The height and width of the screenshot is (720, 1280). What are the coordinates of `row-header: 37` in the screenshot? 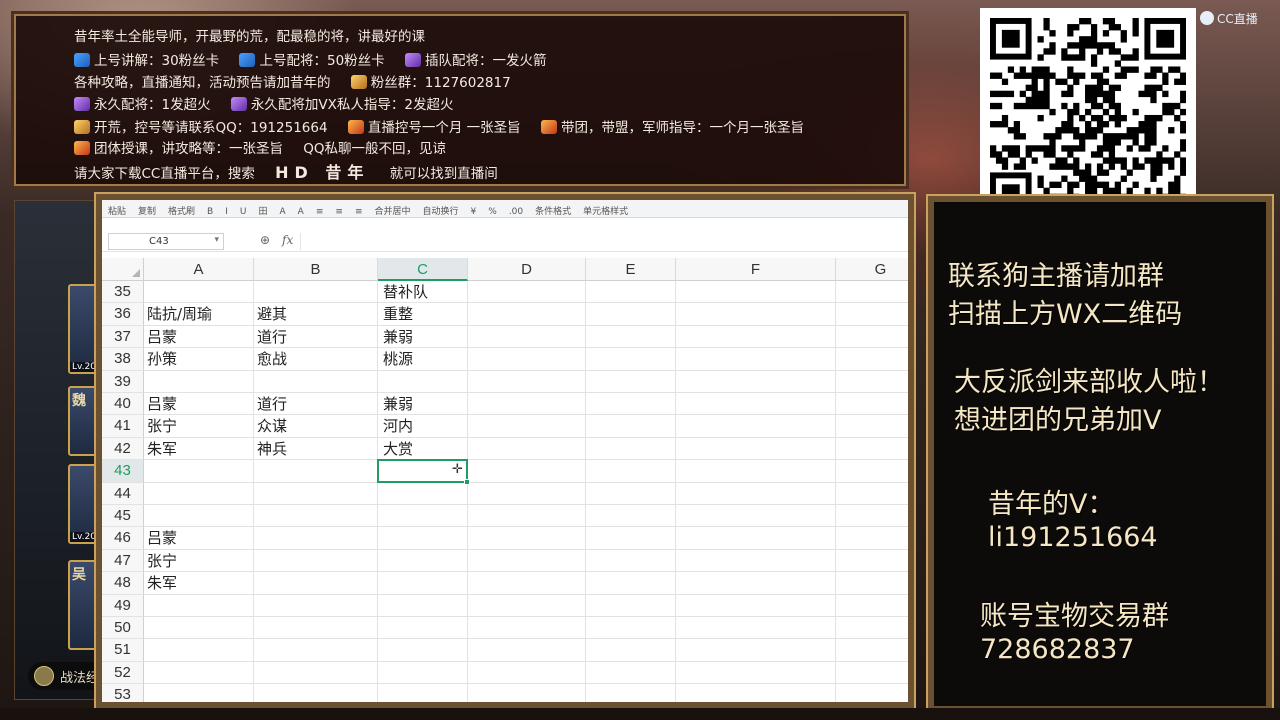 It's located at (123, 337).